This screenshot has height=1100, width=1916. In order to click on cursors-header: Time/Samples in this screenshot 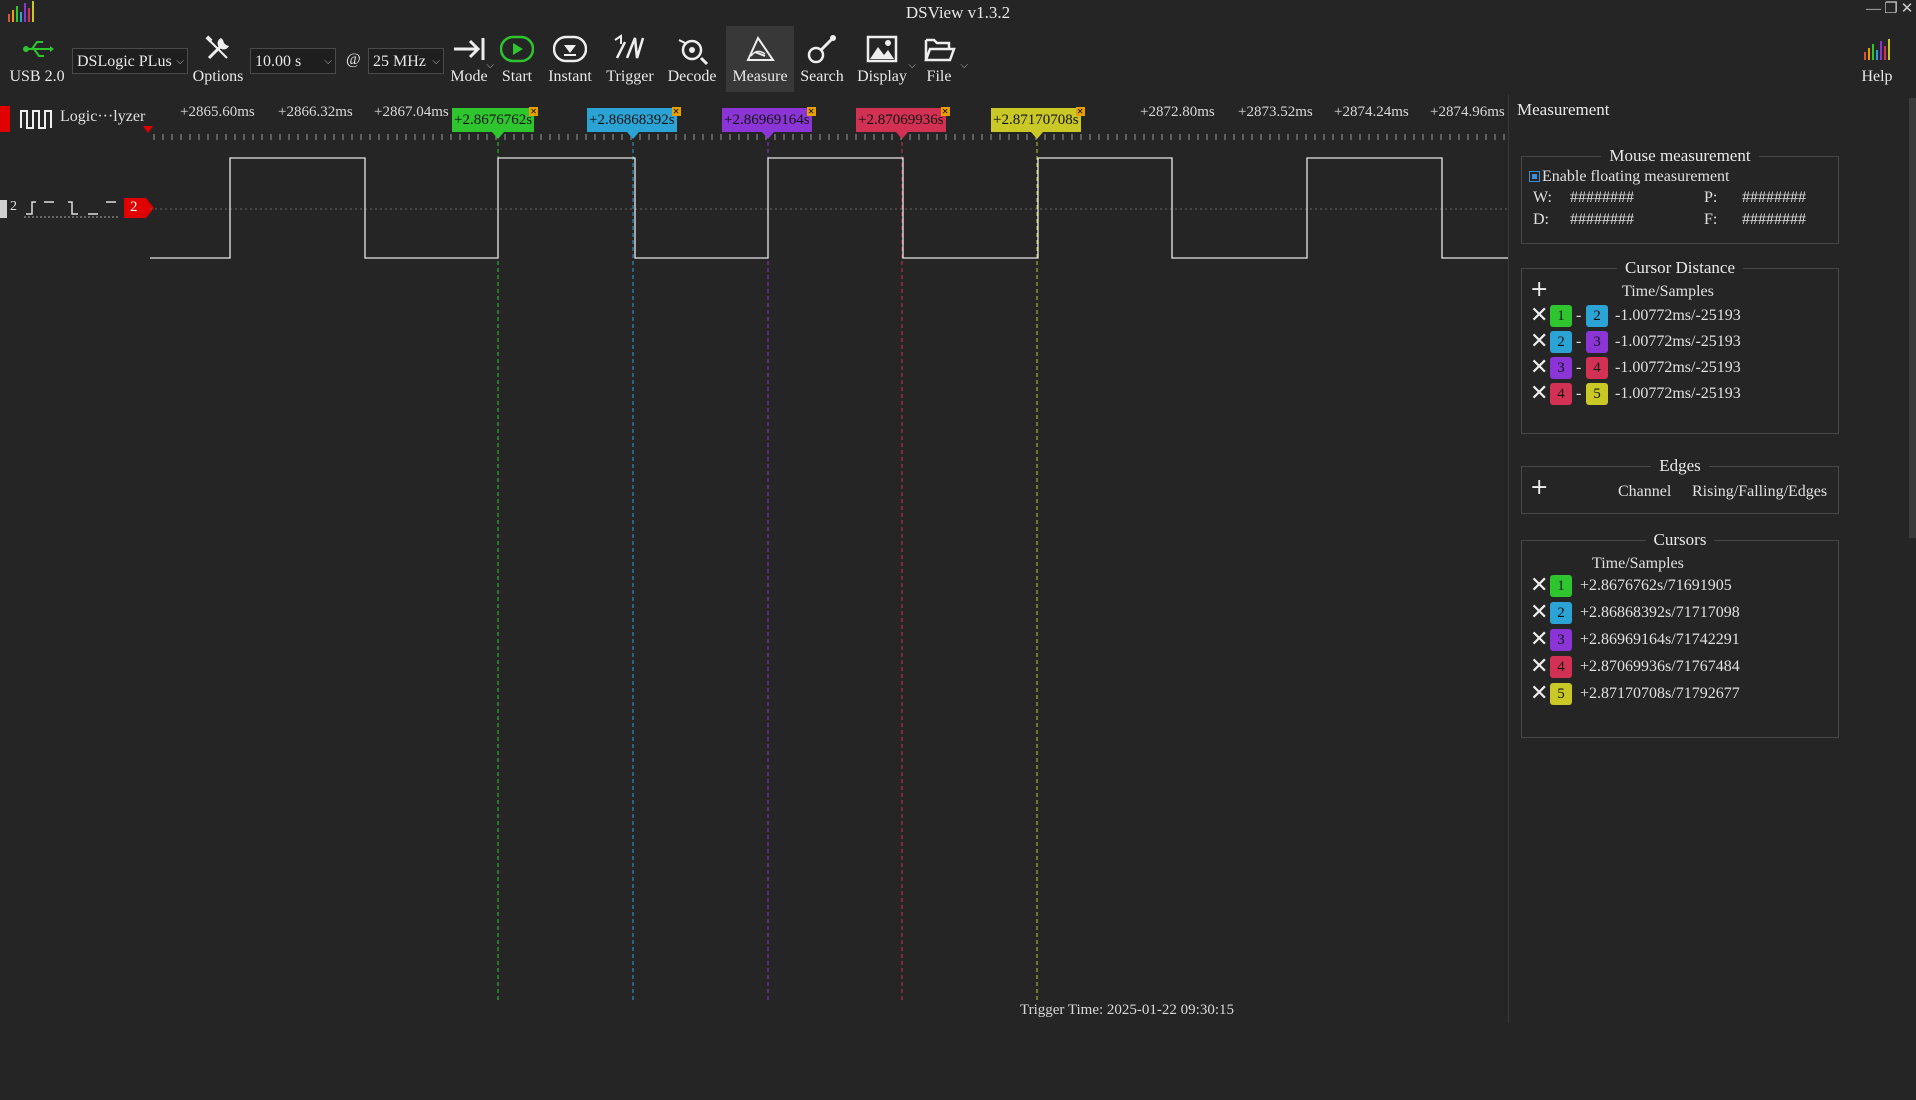, I will do `click(1638, 563)`.